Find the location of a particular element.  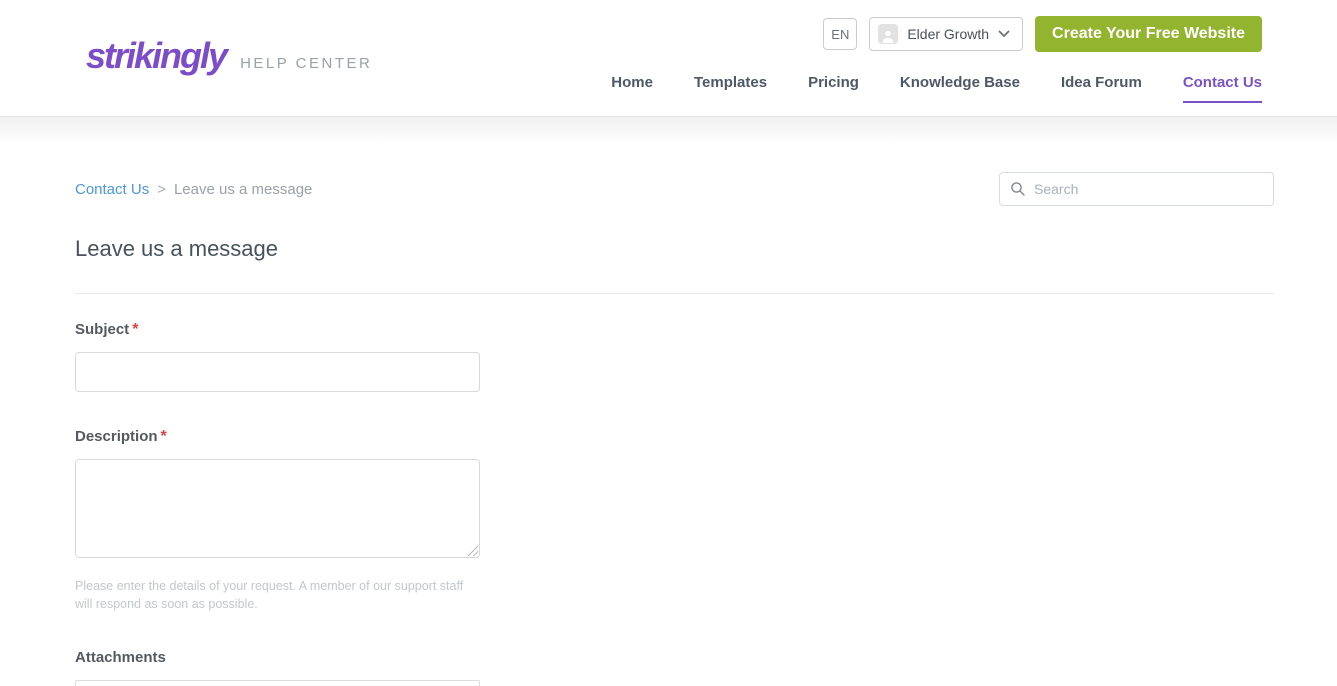

header-actions: EN Elder Growth Create Your Free Website is located at coordinates (1042, 34).